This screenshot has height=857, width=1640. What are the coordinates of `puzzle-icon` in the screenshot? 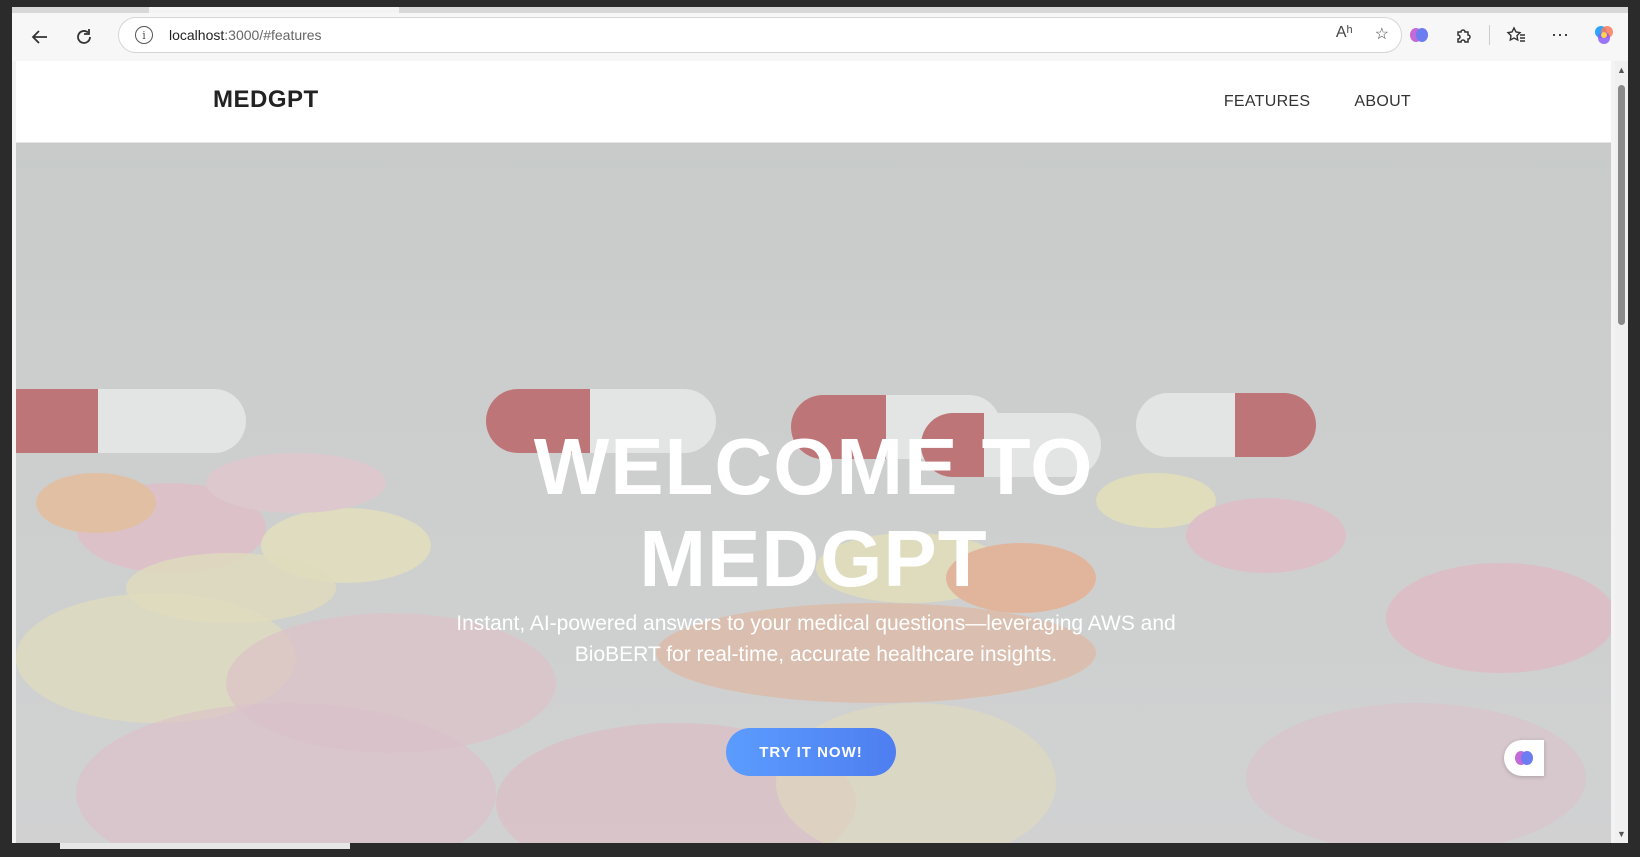 It's located at (1463, 35).